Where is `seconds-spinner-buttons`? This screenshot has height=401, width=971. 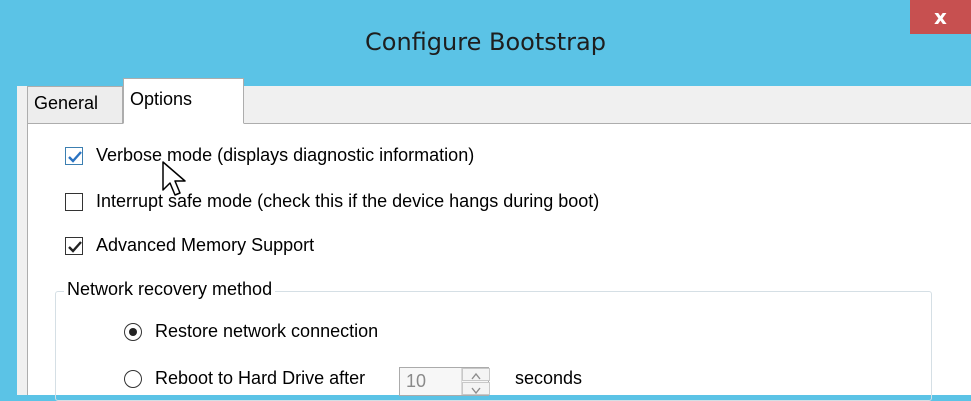
seconds-spinner-buttons is located at coordinates (475, 381).